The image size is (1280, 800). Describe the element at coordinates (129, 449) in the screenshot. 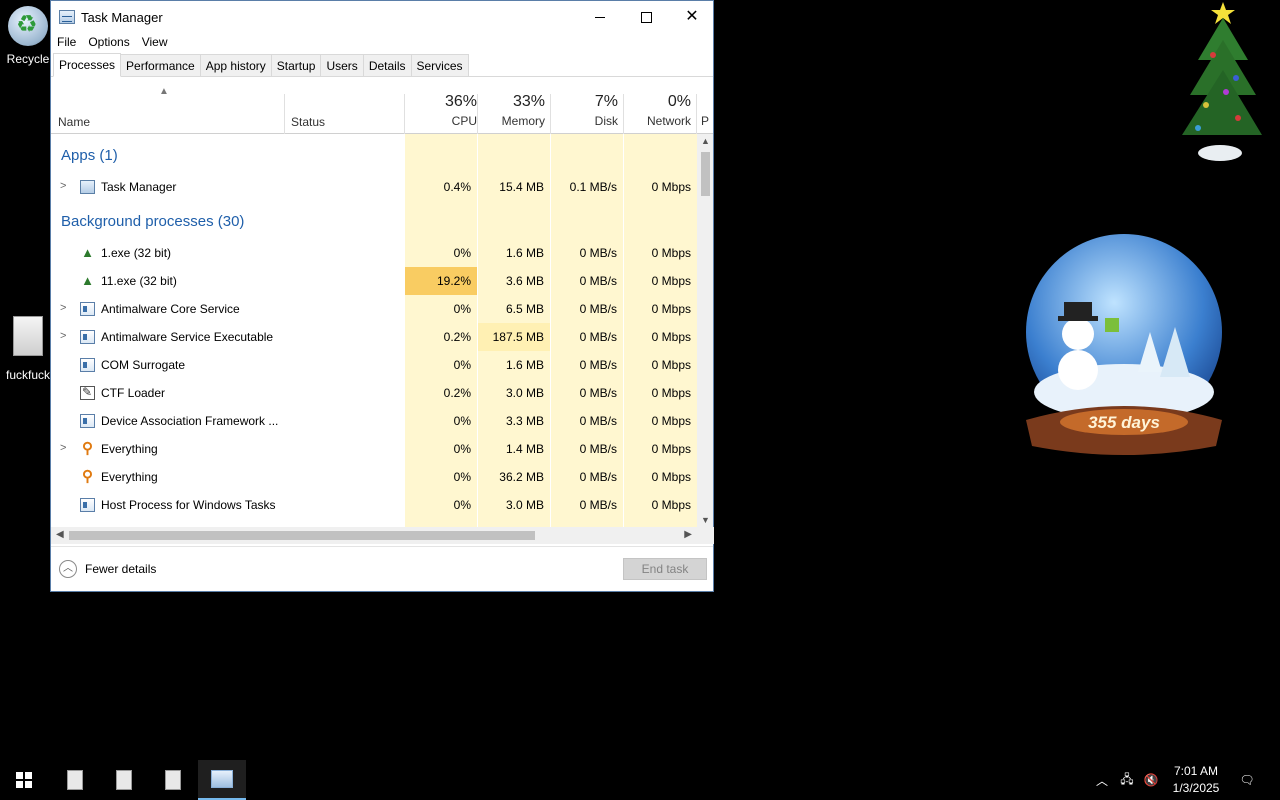

I see `process-name: Everything` at that location.